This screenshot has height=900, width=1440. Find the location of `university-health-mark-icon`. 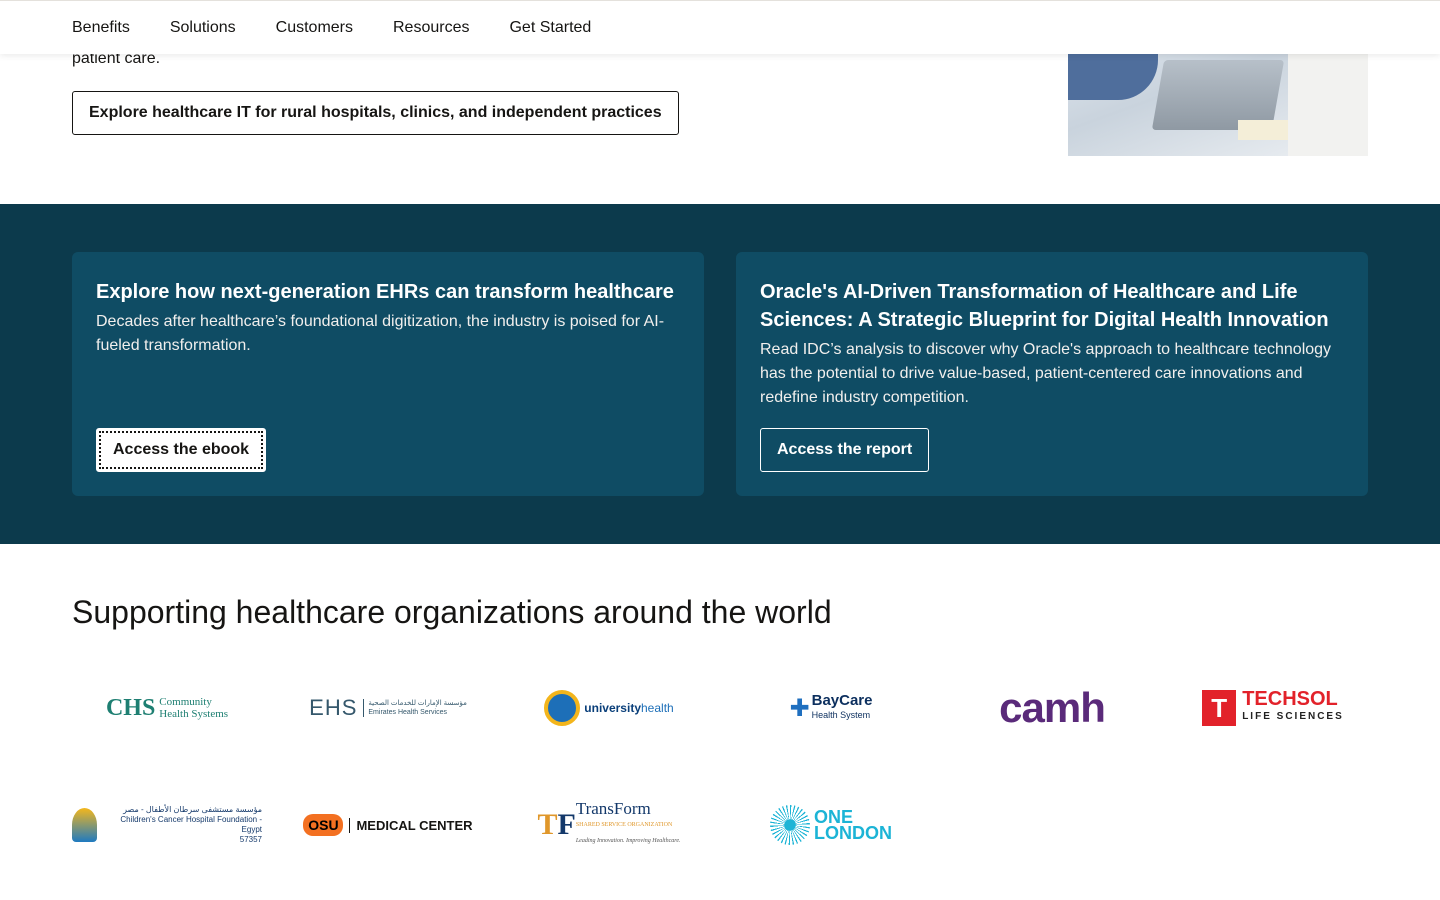

university-health-mark-icon is located at coordinates (562, 708).